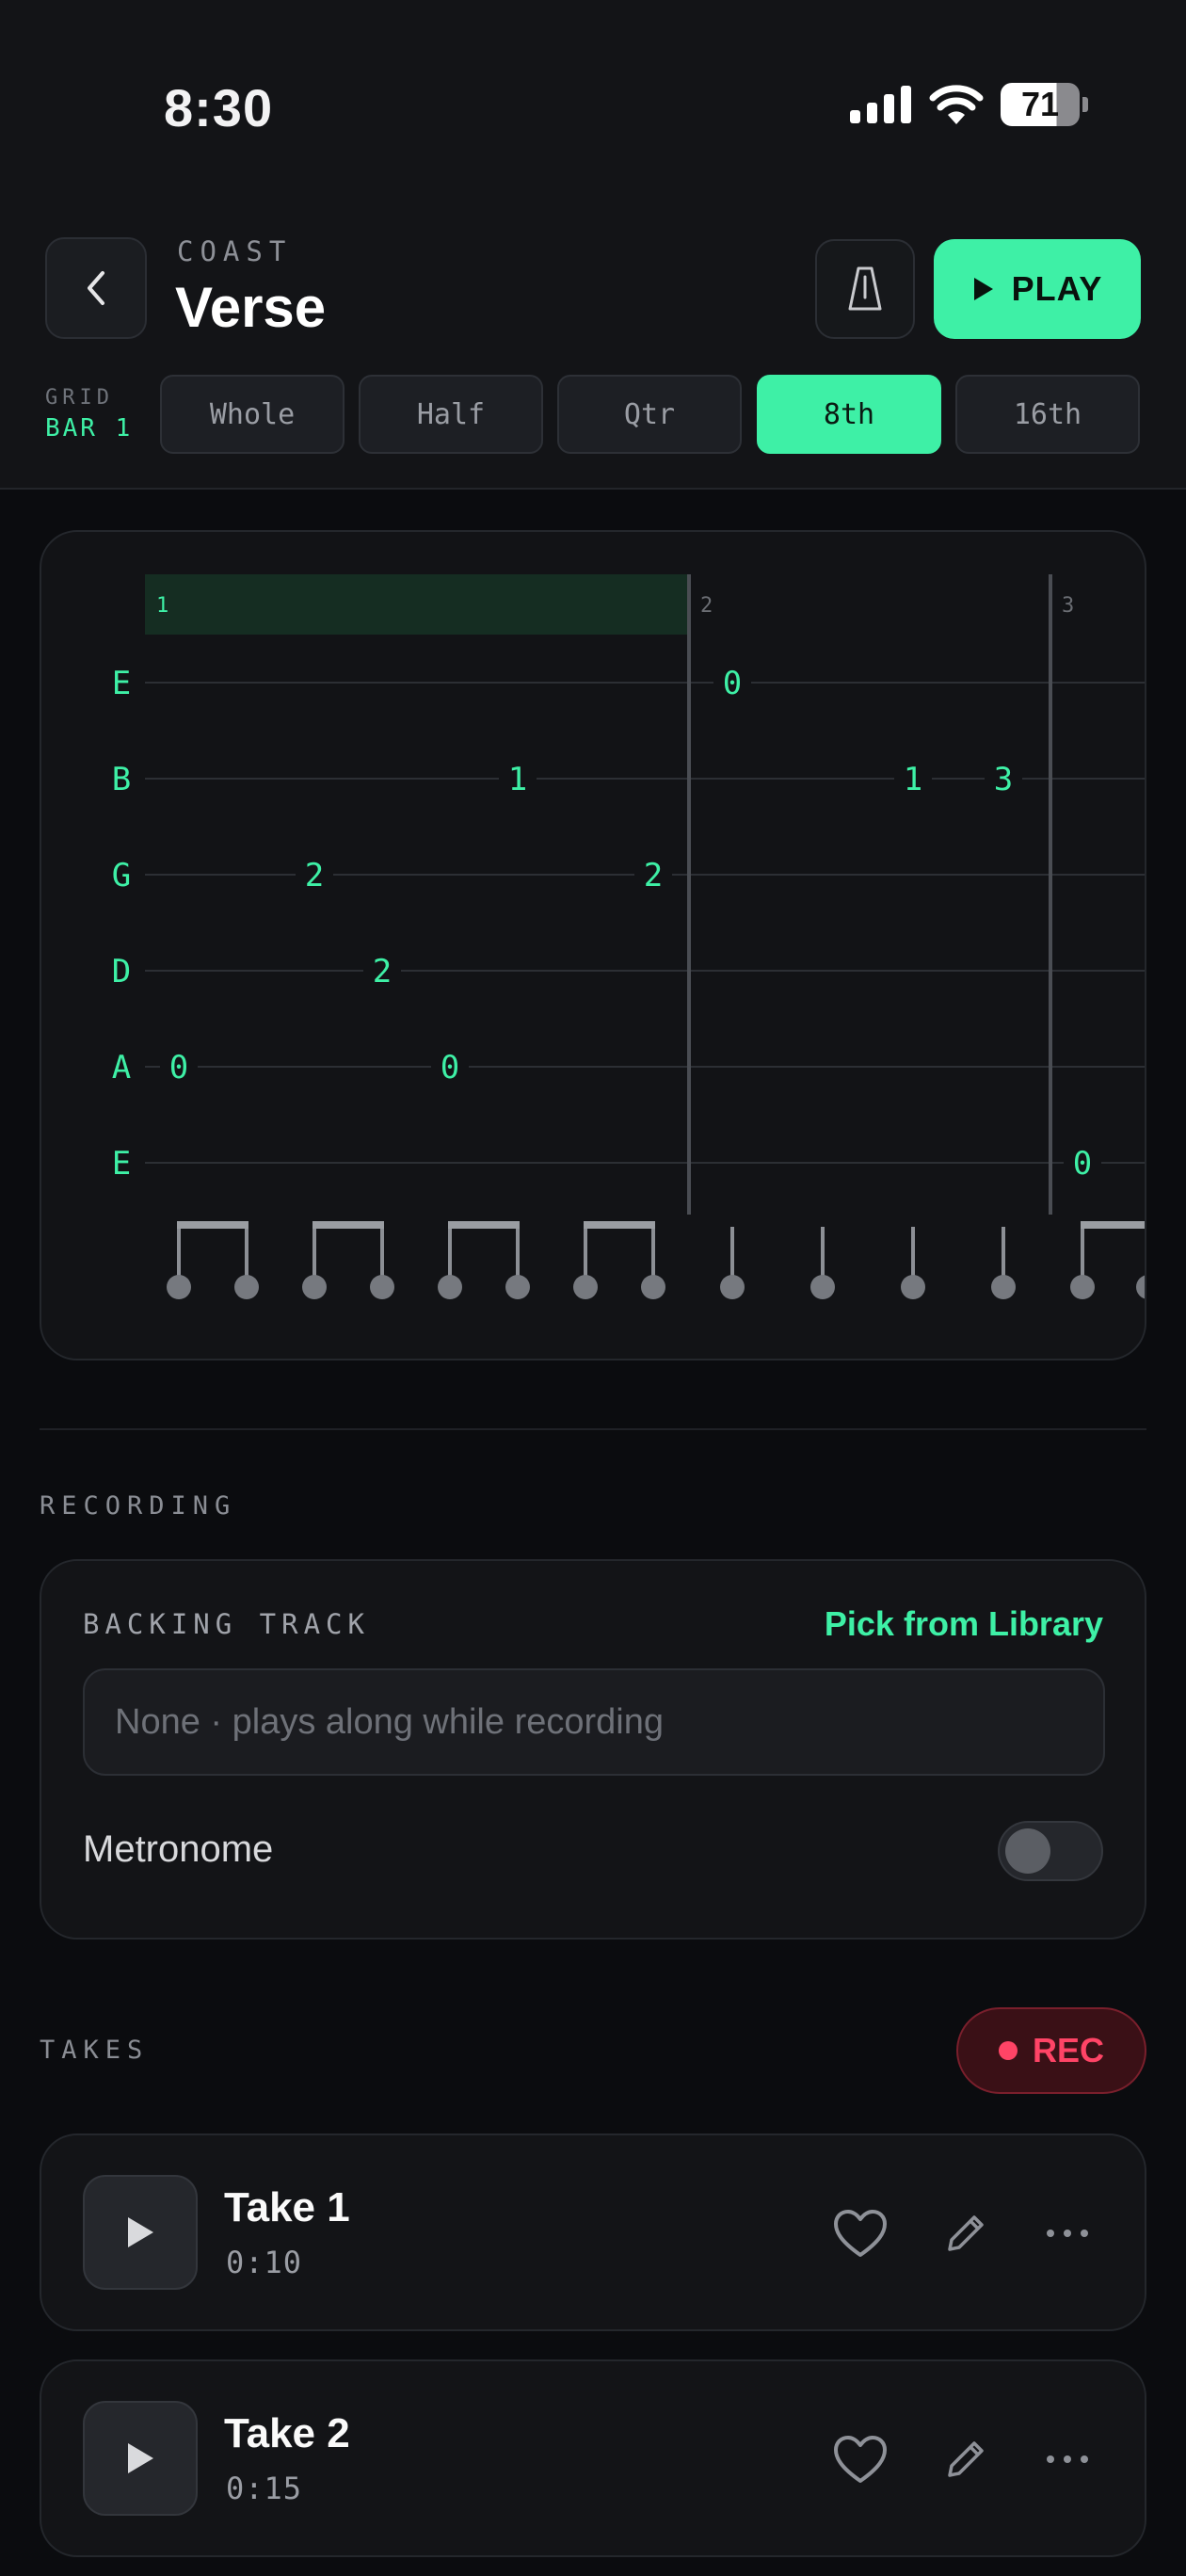 The width and height of the screenshot is (1186, 2576). What do you see at coordinates (235, 251) in the screenshot?
I see `song-eyebrow: COAST` at bounding box center [235, 251].